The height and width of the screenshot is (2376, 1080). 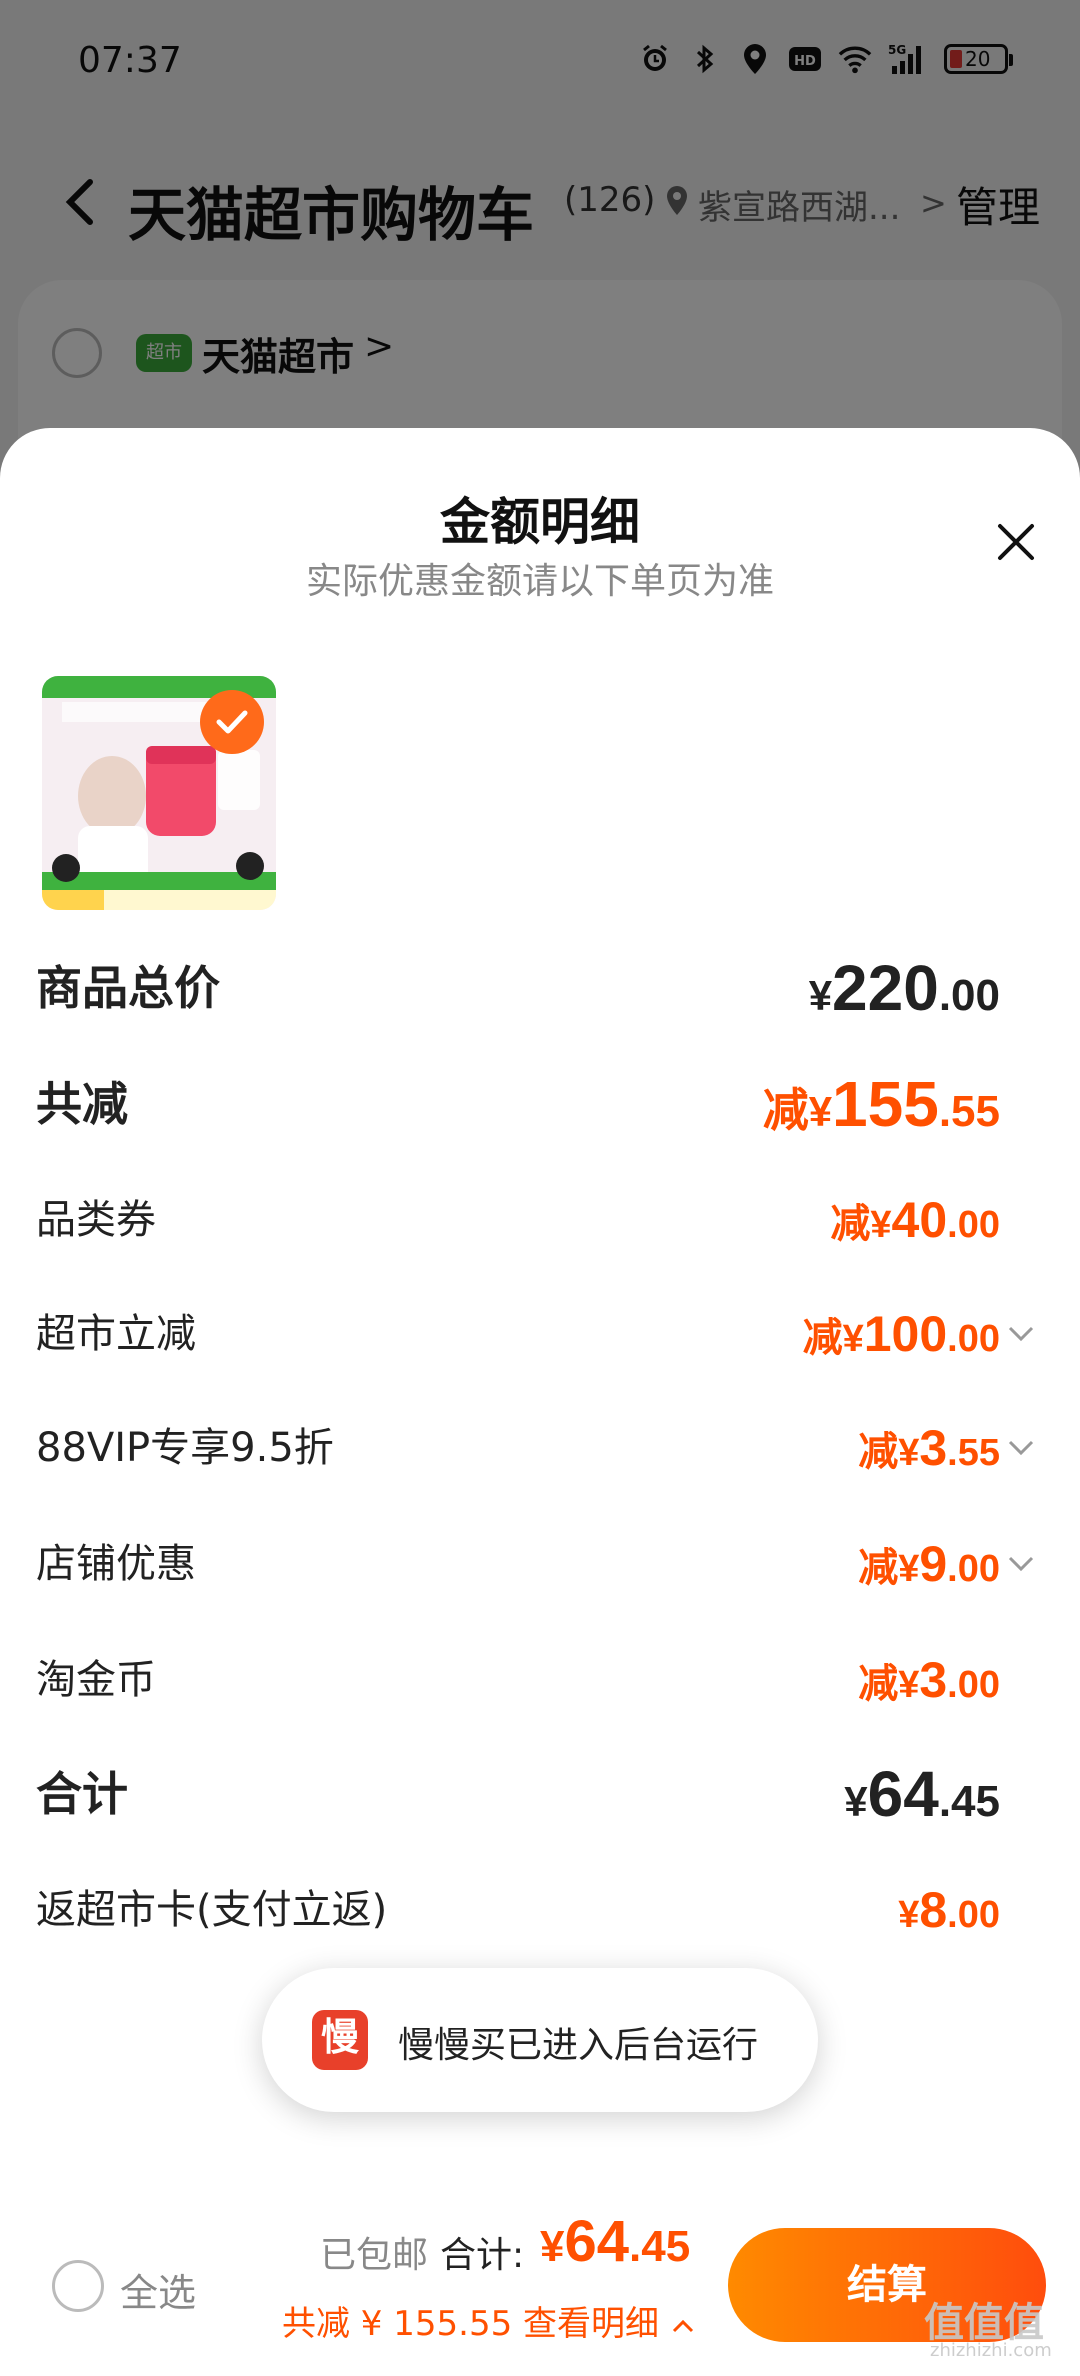 What do you see at coordinates (539, 581) in the screenshot?
I see `sheet-subtitle: 实际优惠金额请以下单页为准` at bounding box center [539, 581].